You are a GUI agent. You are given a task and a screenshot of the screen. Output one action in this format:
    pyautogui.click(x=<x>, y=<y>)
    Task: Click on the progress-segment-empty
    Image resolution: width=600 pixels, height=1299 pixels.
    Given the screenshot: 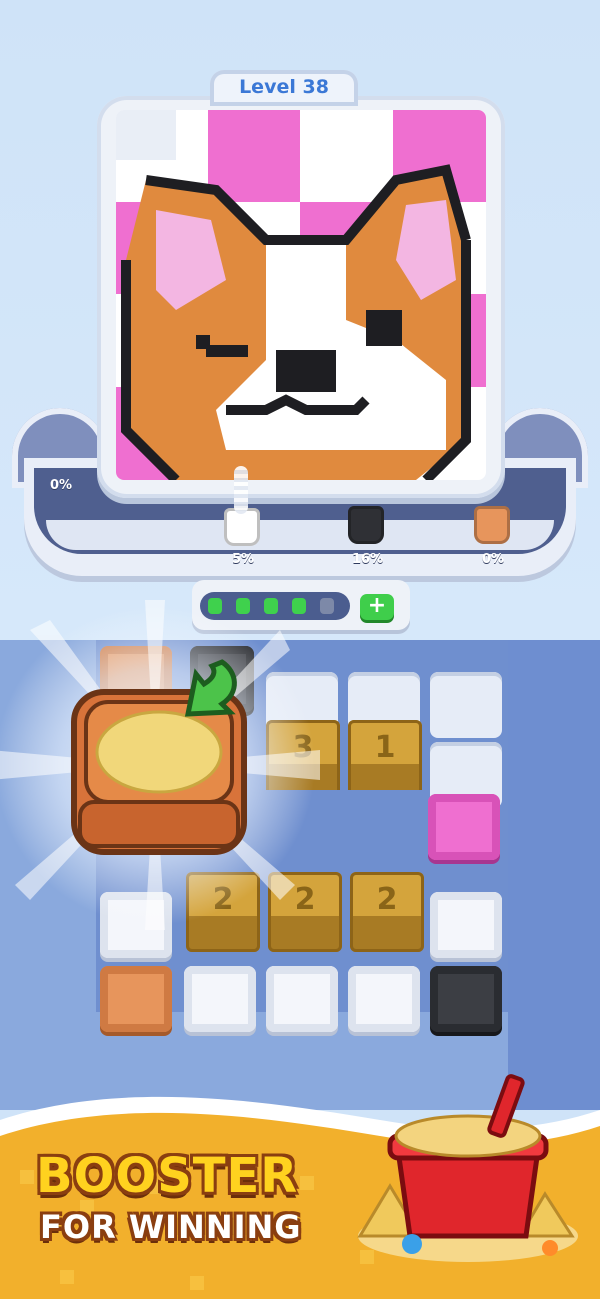 What is the action you would take?
    pyautogui.click(x=327, y=606)
    